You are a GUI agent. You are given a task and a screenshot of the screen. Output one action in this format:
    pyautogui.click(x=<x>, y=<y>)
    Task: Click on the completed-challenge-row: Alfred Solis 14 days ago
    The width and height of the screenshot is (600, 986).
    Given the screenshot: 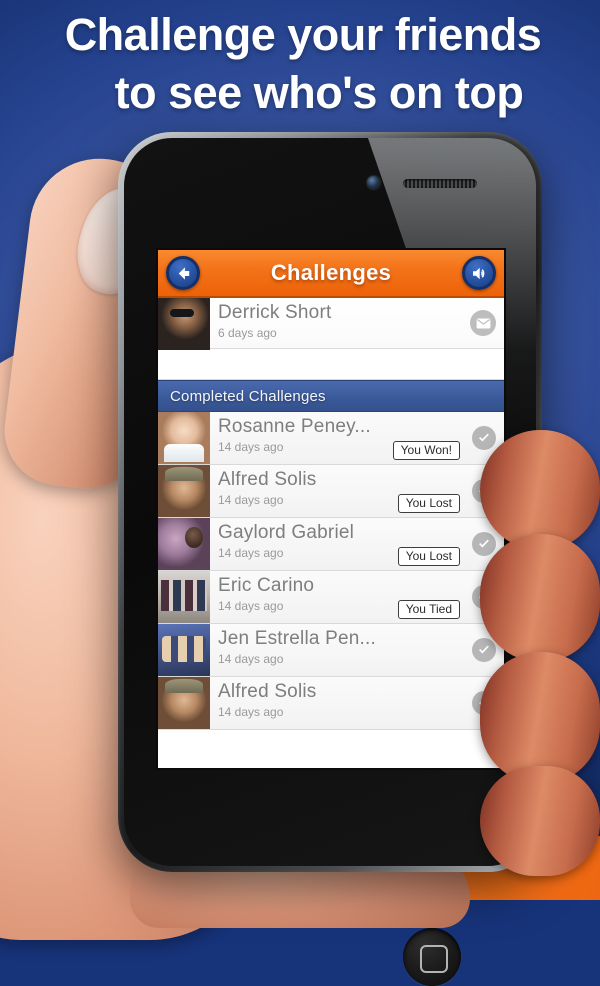 What is the action you would take?
    pyautogui.click(x=331, y=703)
    